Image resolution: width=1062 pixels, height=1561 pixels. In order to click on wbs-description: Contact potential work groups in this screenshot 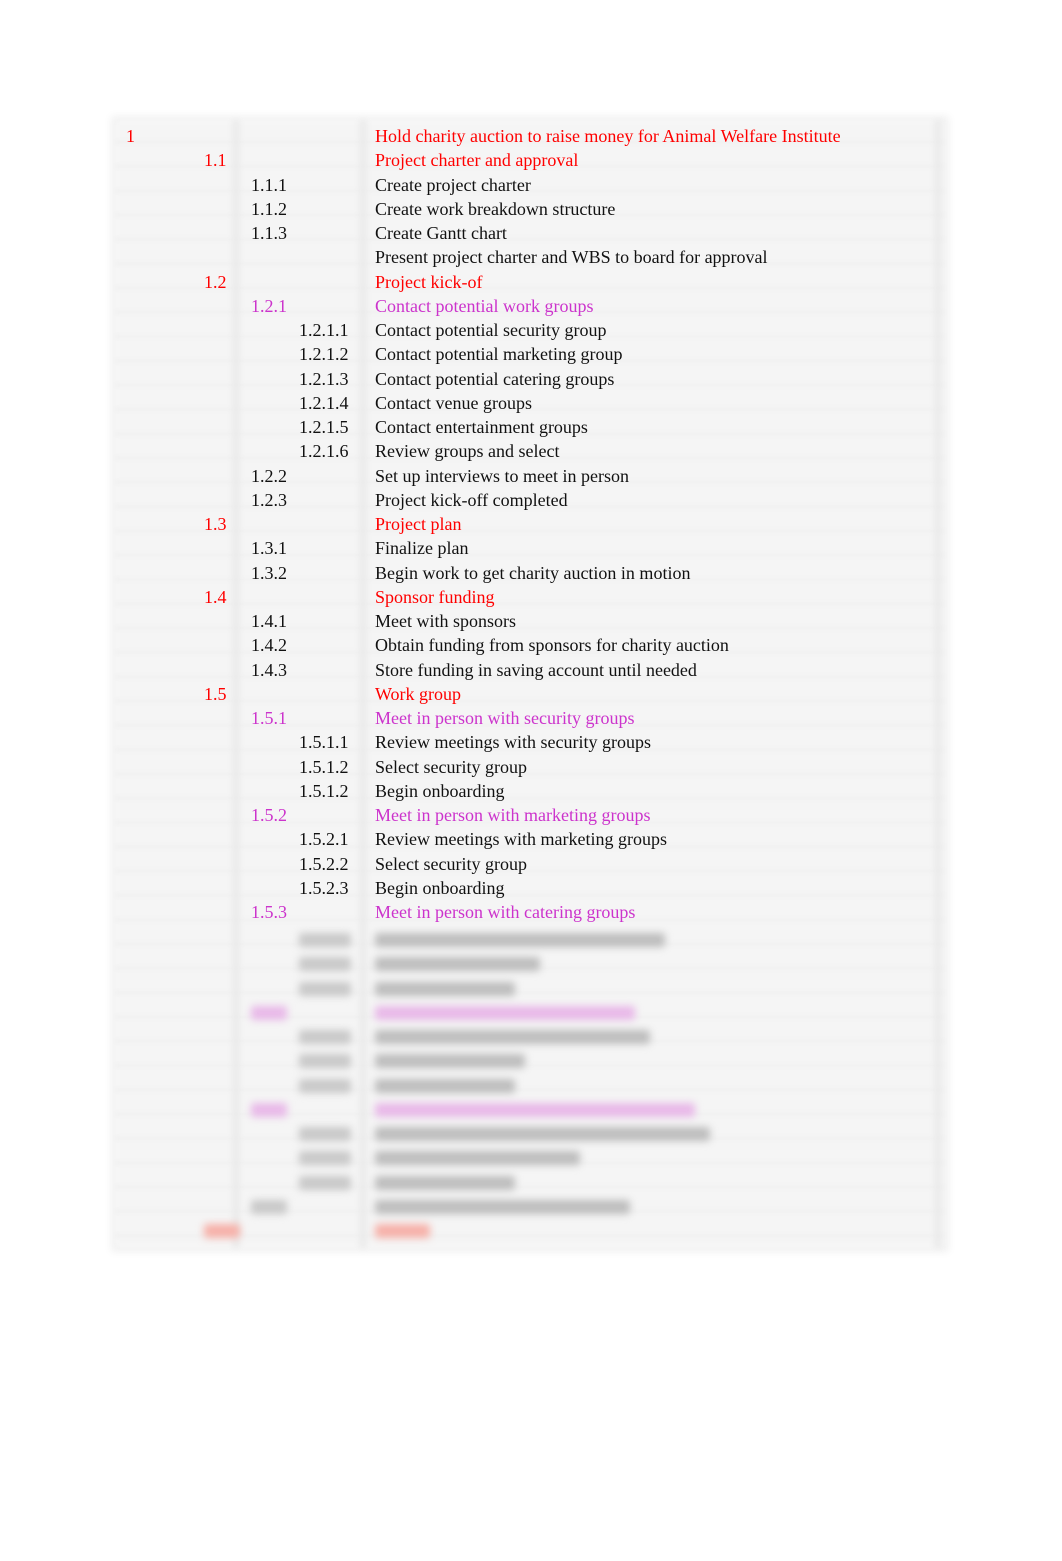, I will do `click(484, 305)`.